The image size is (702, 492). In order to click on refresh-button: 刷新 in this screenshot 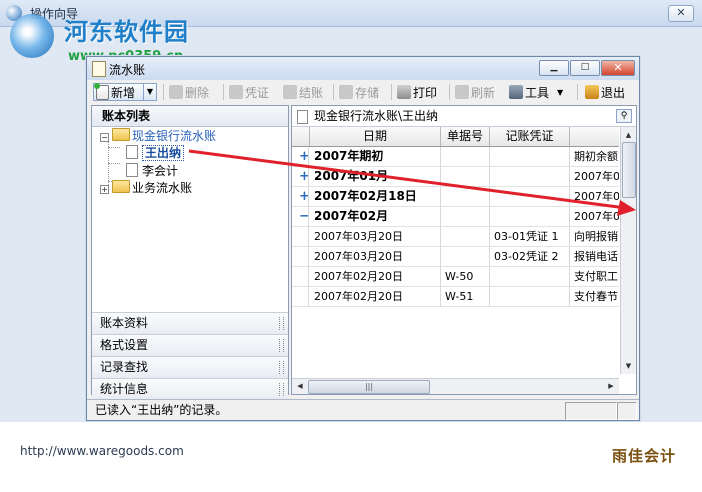, I will do `click(475, 92)`.